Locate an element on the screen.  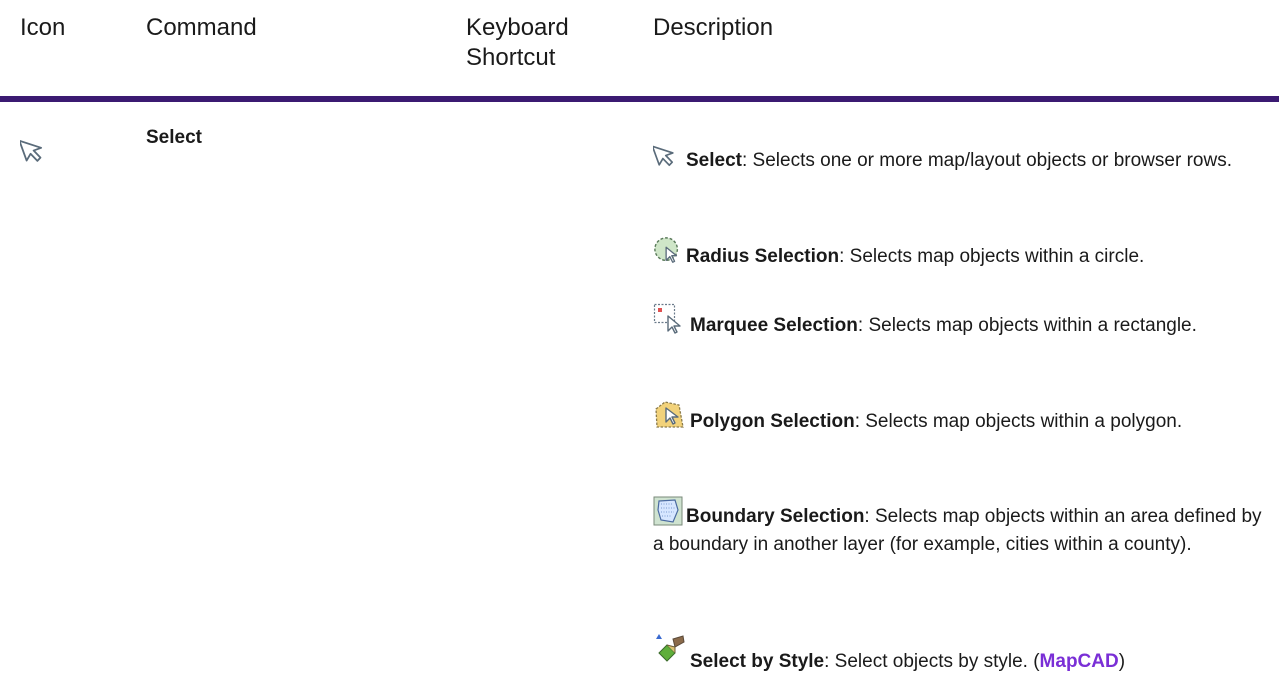
desc-item-text: : Selects map objects within a circle. is located at coordinates (992, 256).